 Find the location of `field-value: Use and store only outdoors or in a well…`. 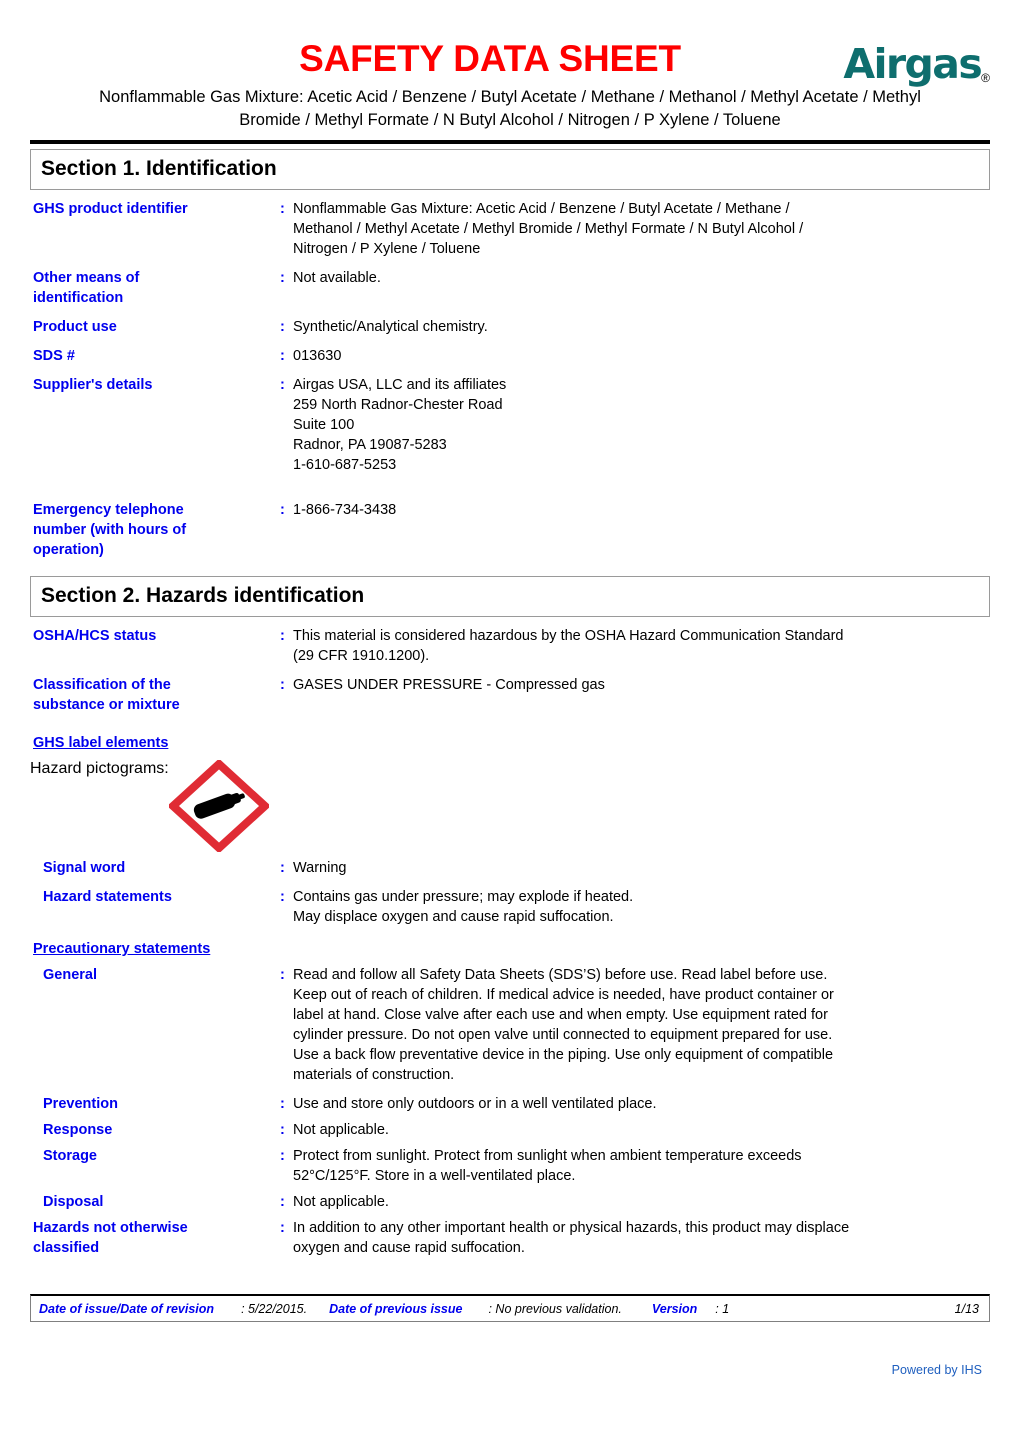

field-value: Use and store only outdoors or in a well… is located at coordinates (475, 1104).